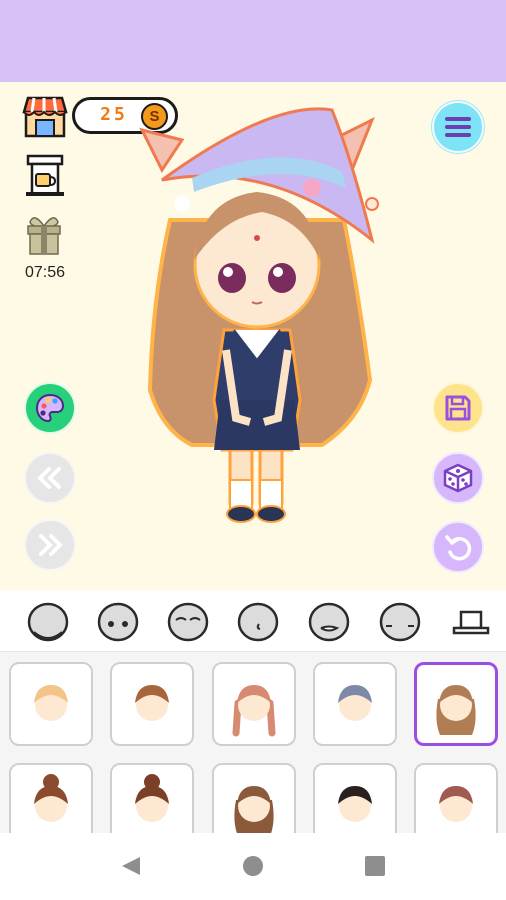  I want to click on undo-icon, so click(458, 548).